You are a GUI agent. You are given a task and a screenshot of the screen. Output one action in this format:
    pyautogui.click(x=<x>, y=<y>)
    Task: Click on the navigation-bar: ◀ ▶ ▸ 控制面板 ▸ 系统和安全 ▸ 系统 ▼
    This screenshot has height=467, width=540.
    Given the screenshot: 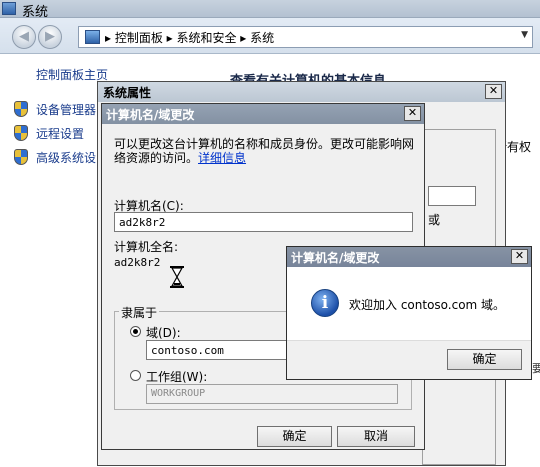 What is the action you would take?
    pyautogui.click(x=270, y=36)
    